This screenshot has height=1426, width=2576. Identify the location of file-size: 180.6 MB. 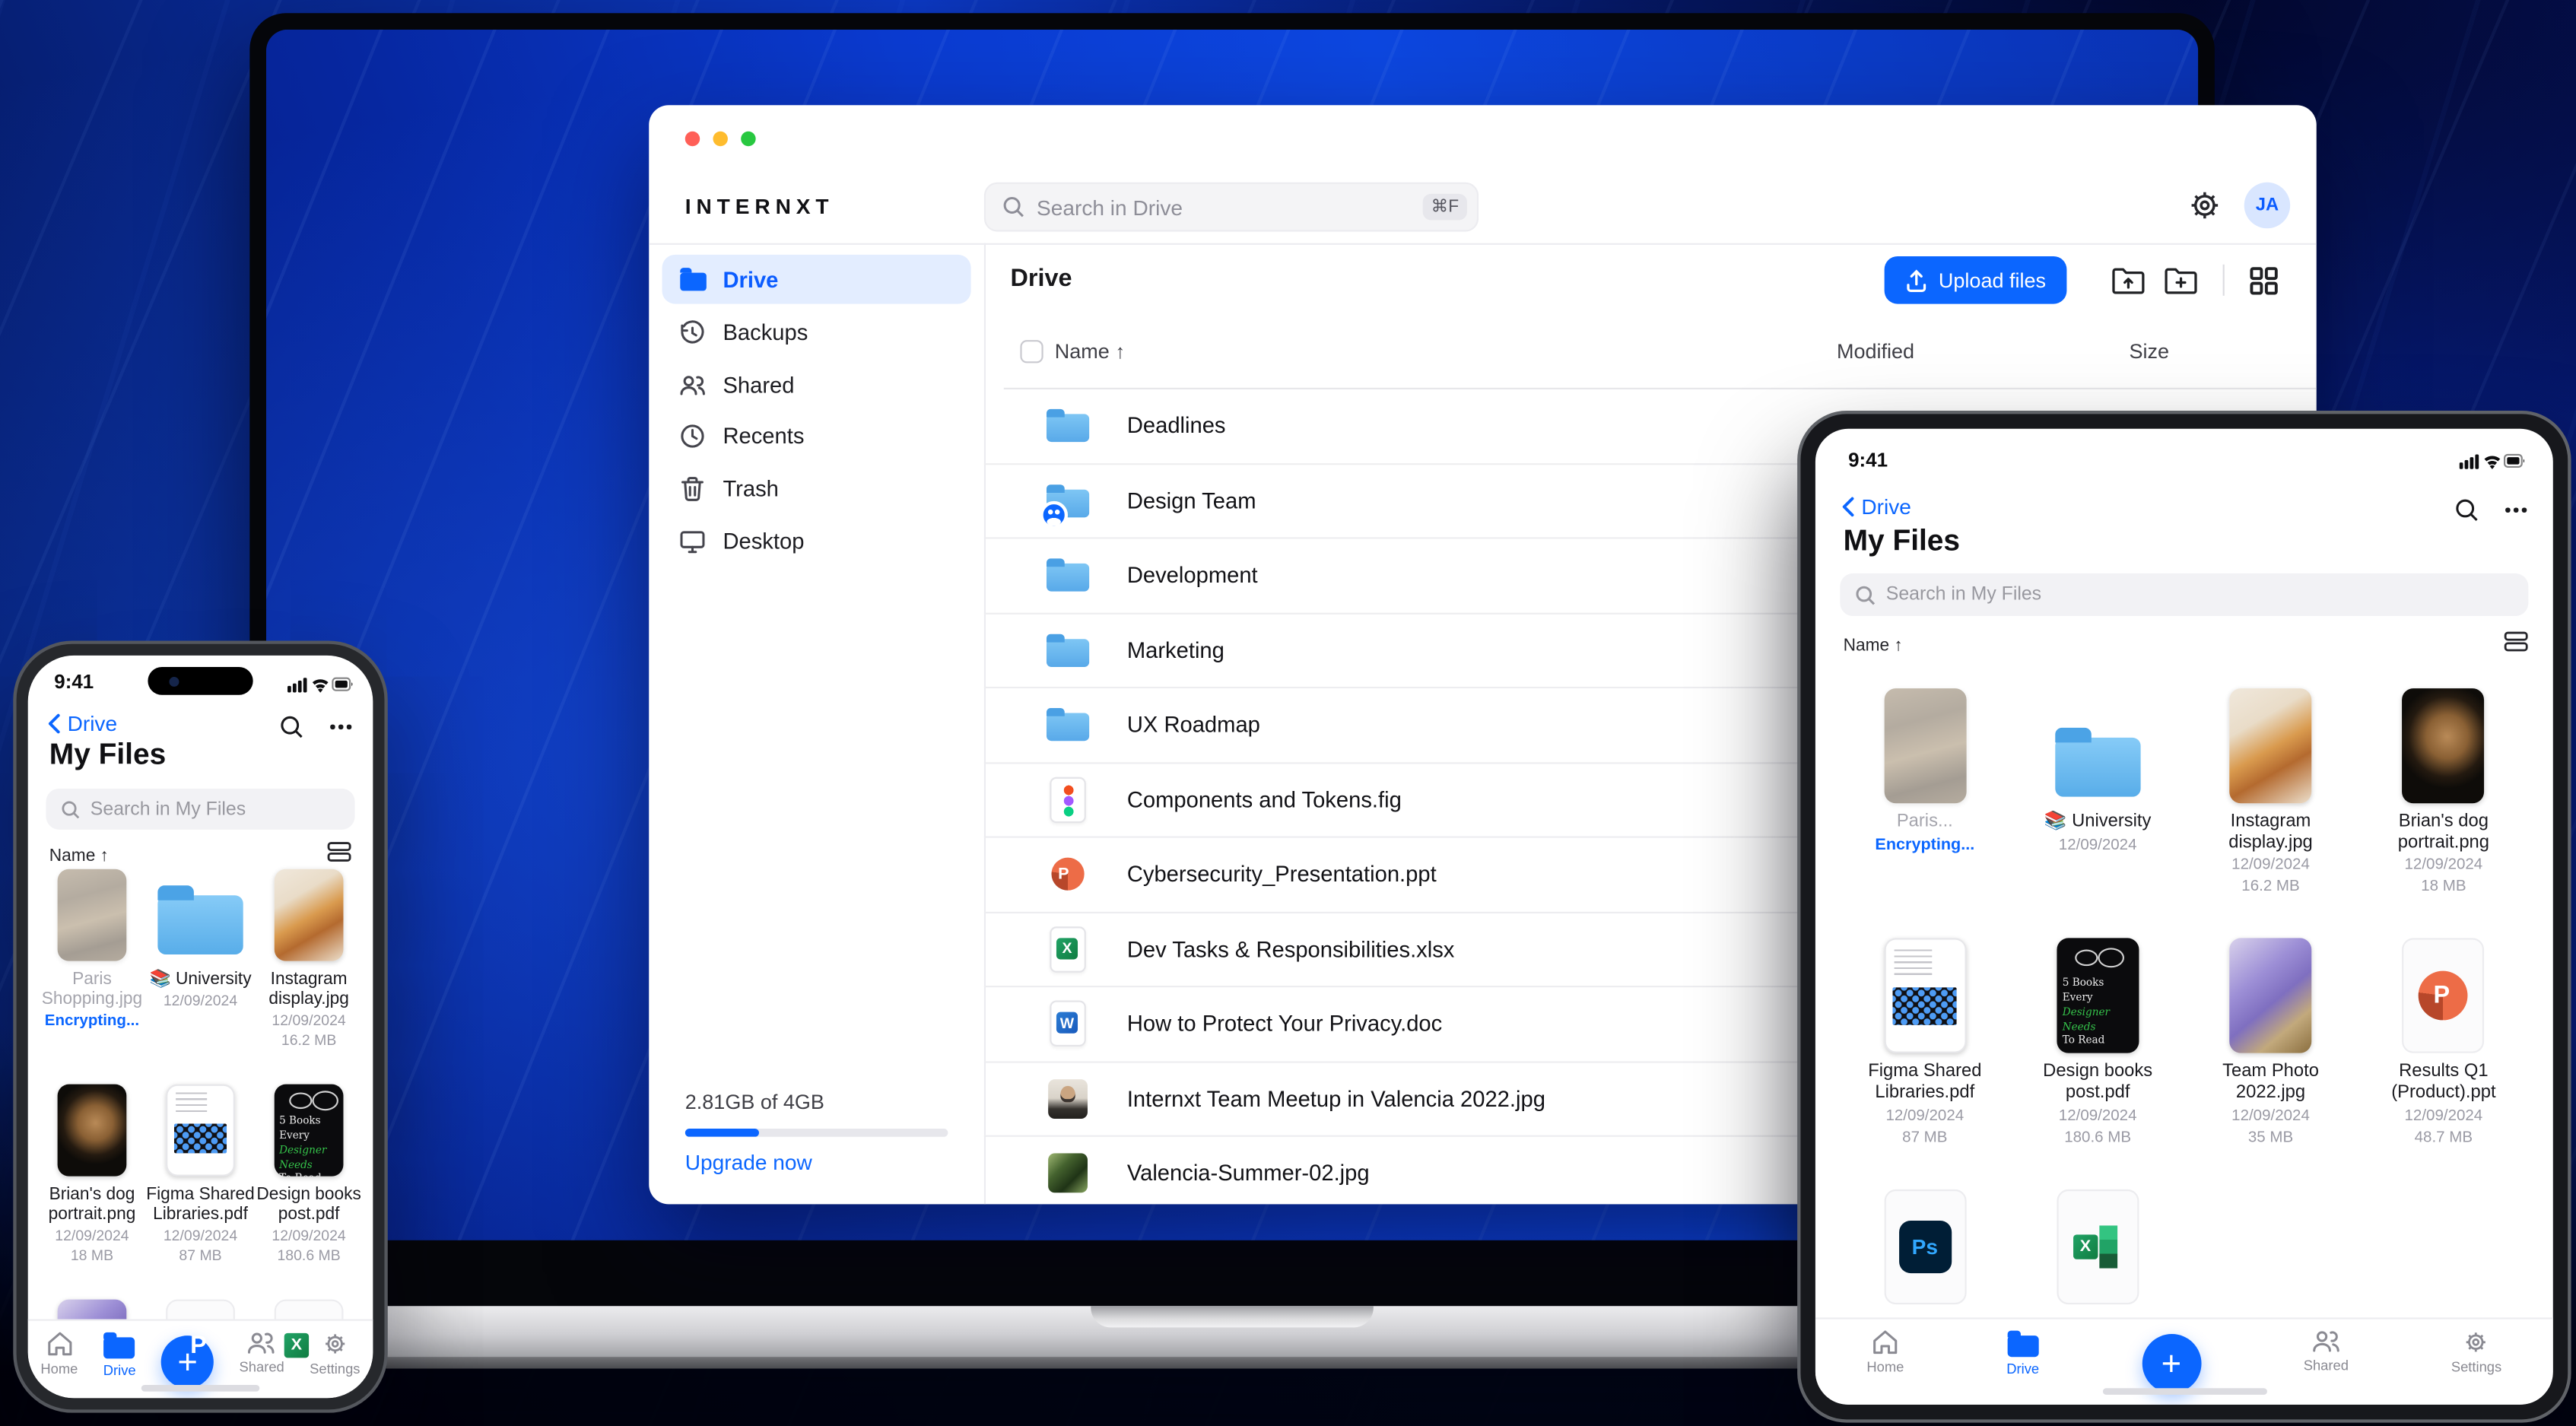
(309, 1255).